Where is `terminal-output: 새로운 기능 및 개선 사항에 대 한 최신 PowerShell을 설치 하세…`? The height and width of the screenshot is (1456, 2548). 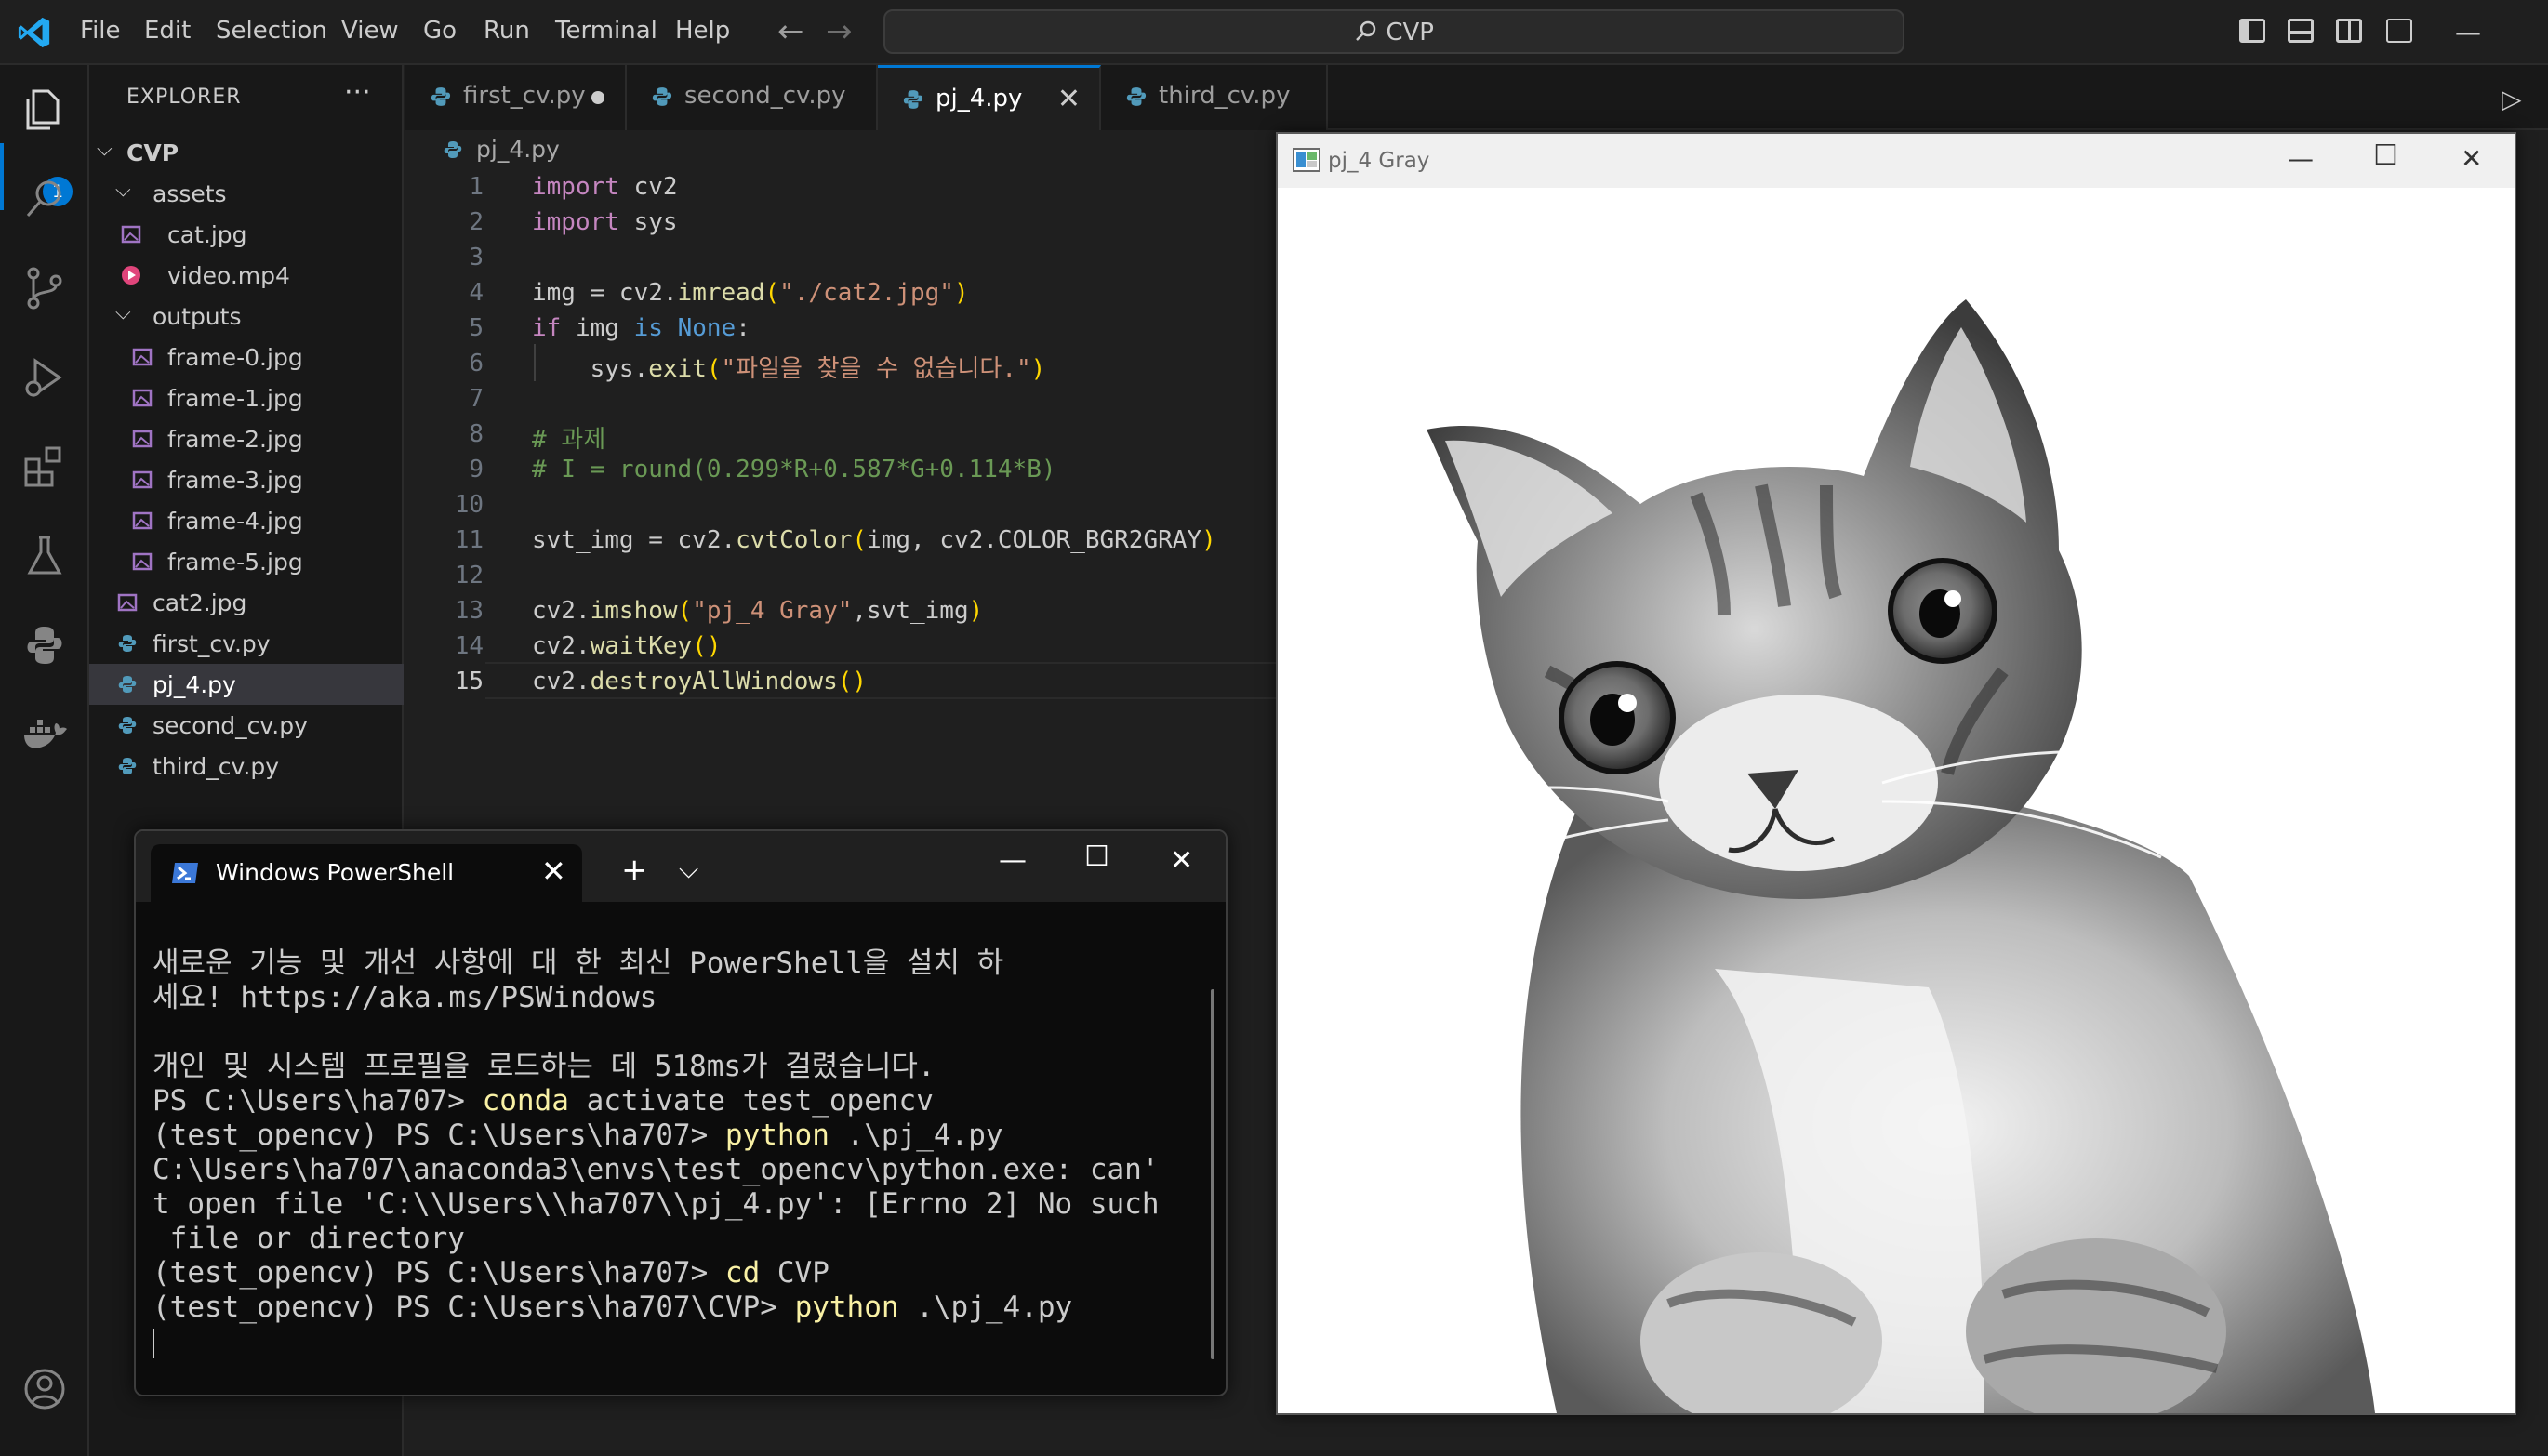
terminal-output: 새로운 기능 및 개선 사항에 대 한 최신 PowerShell을 설치 하세… is located at coordinates (678, 1152).